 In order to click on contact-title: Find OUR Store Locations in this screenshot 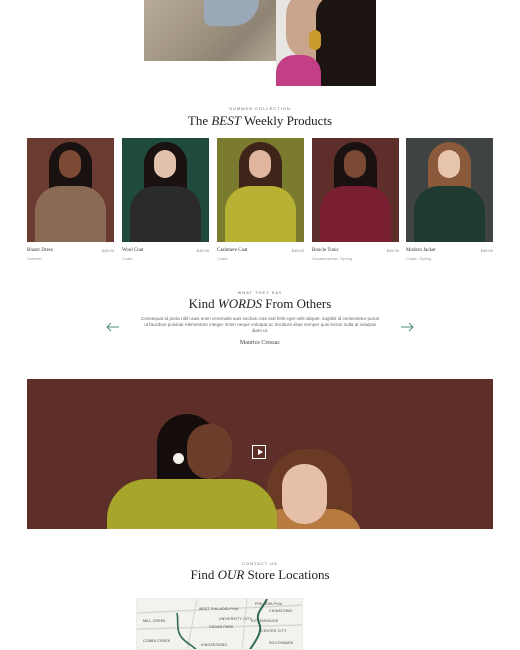, I will do `click(260, 574)`.